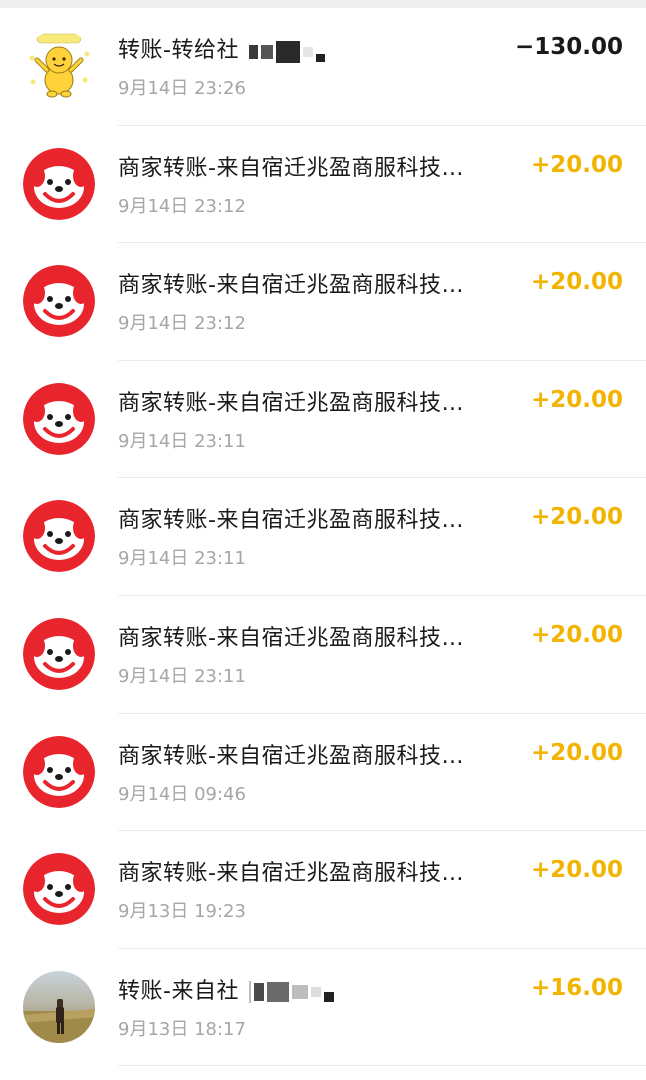  I want to click on transaction-row: 转账-来自社 9月13日 18:17 +16.00, so click(323, 1008).